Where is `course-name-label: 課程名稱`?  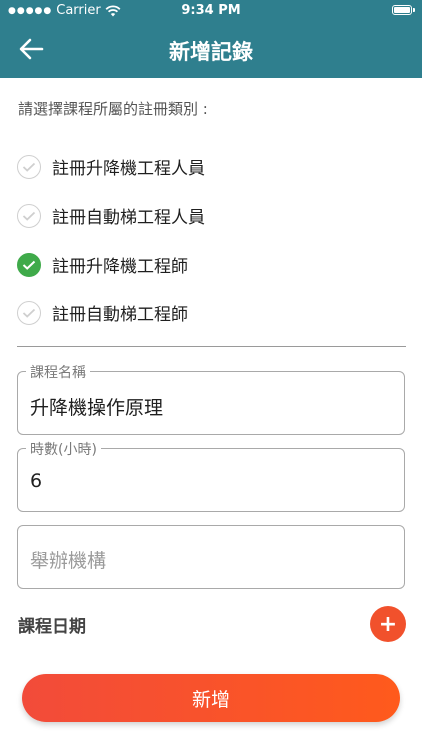 course-name-label: 課程名稱 is located at coordinates (58, 372).